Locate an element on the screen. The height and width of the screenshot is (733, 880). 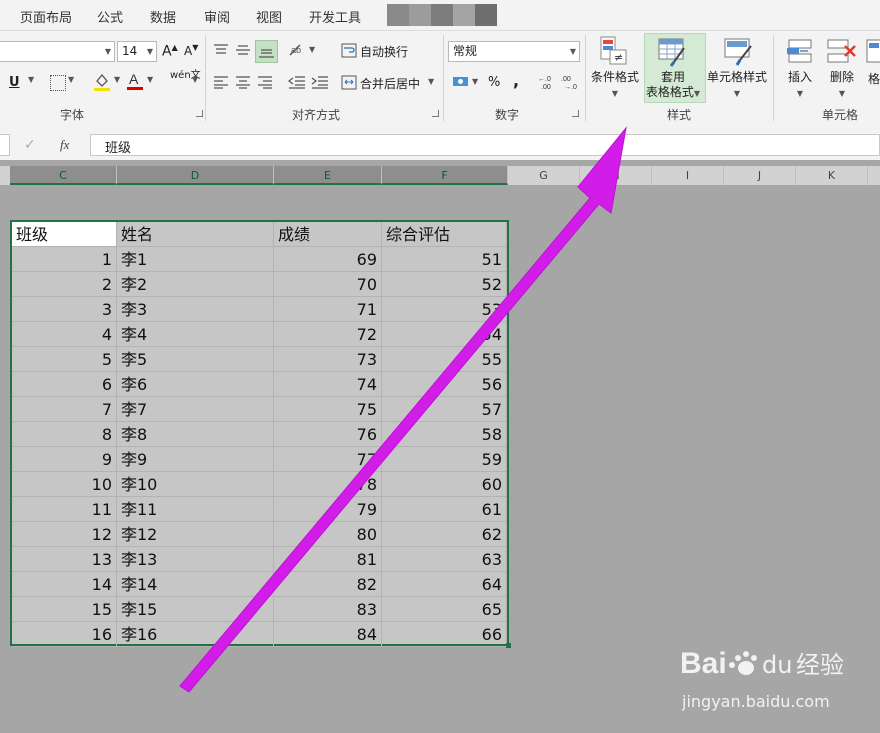
baidu-watermark: Bai du 经验 jingyan.baidu.com is located at coordinates (775, 680).